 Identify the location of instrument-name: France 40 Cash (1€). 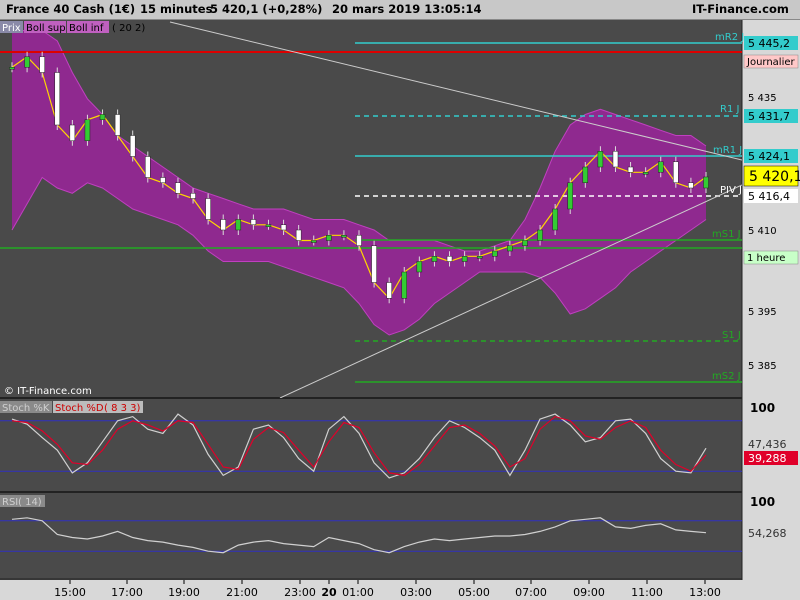
(71, 9).